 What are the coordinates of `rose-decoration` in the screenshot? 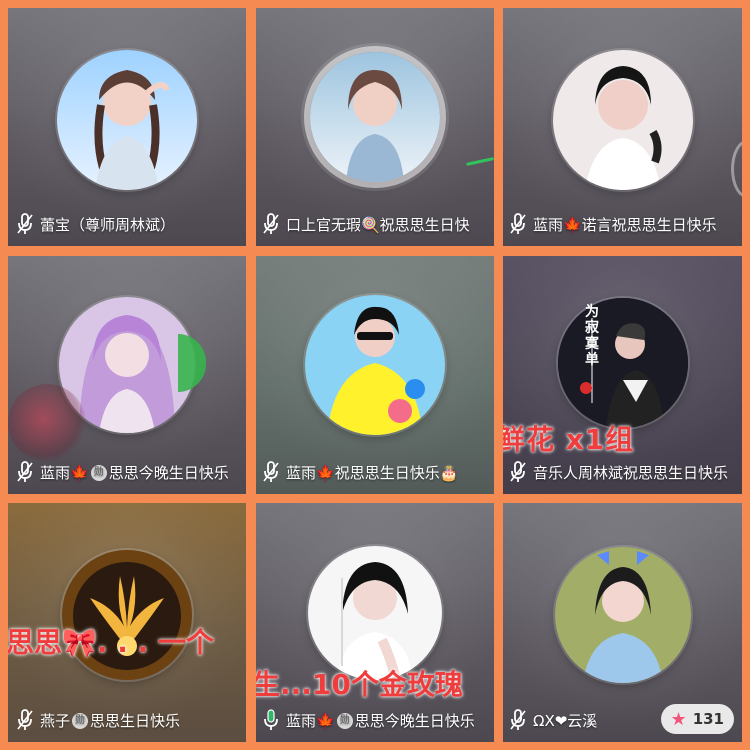 It's located at (47, 423).